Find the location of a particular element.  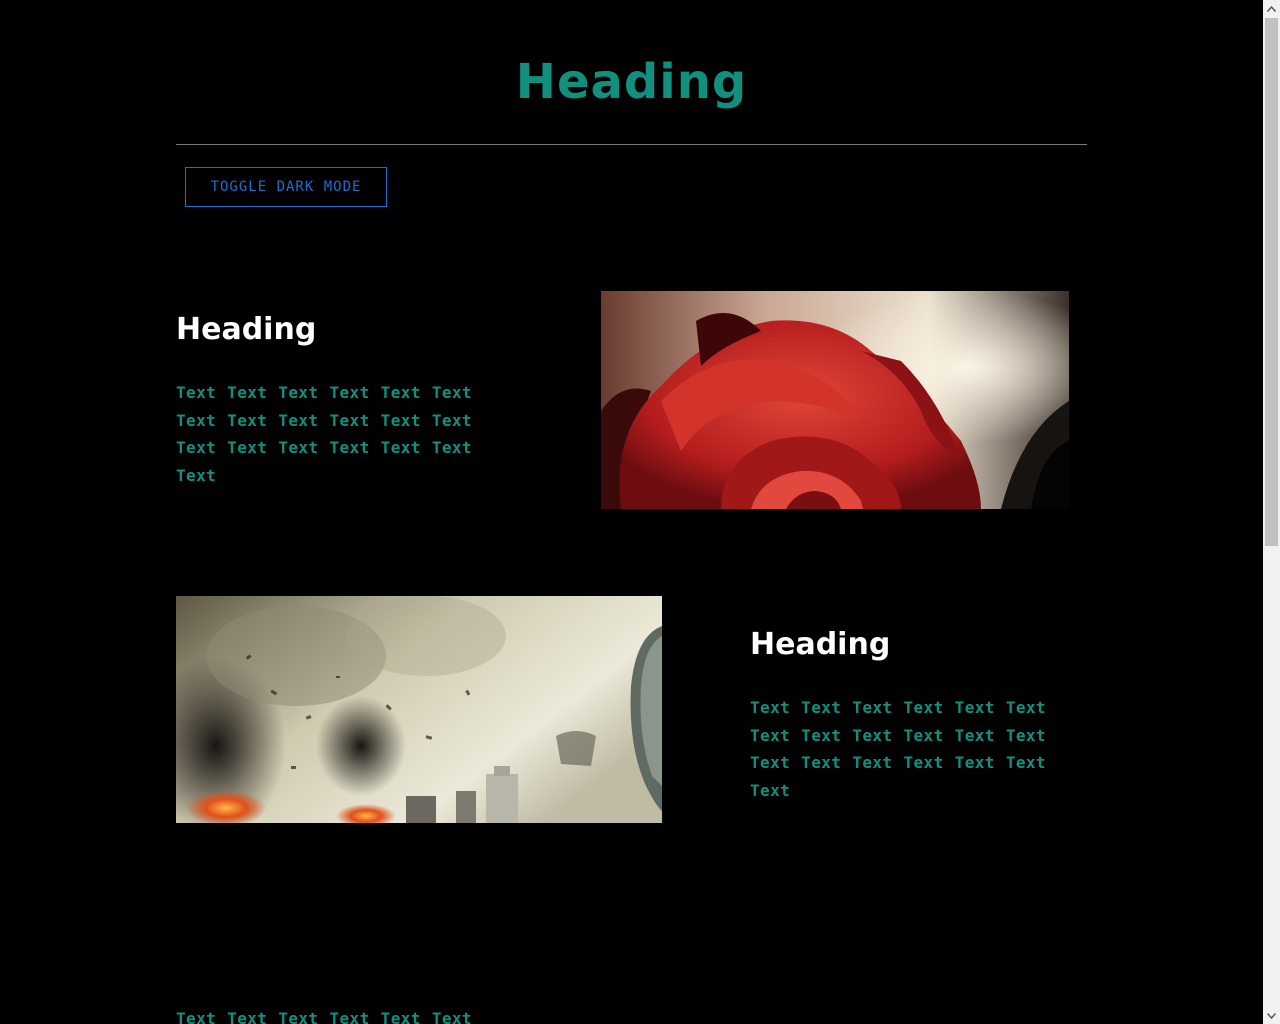

scroll-up-arrow-icon is located at coordinates (1271, 8).